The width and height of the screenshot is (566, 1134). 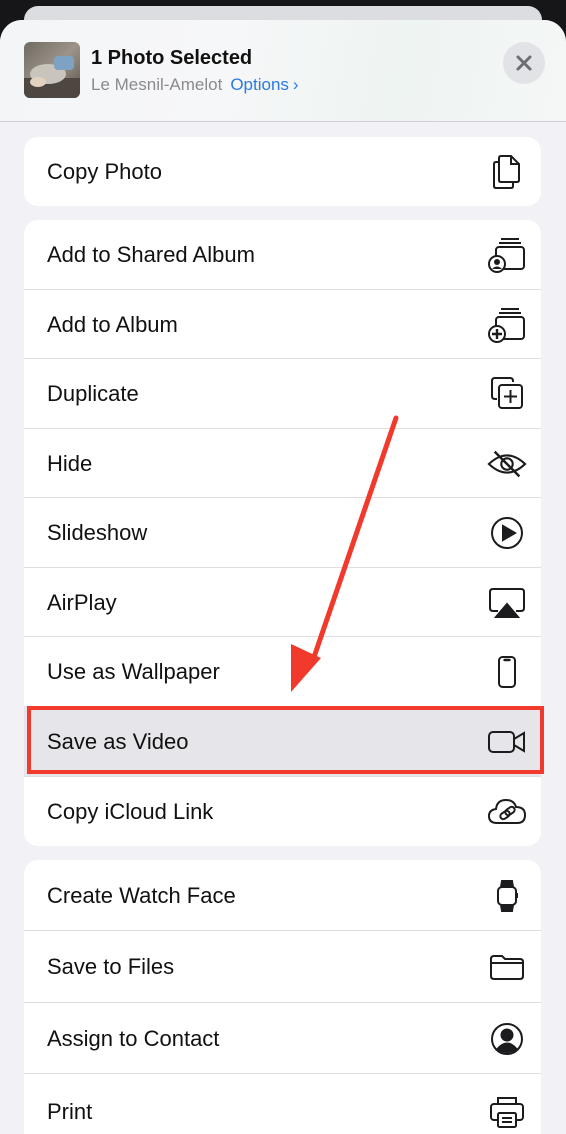 I want to click on action-airplay: AirPlay, so click(x=282, y=602).